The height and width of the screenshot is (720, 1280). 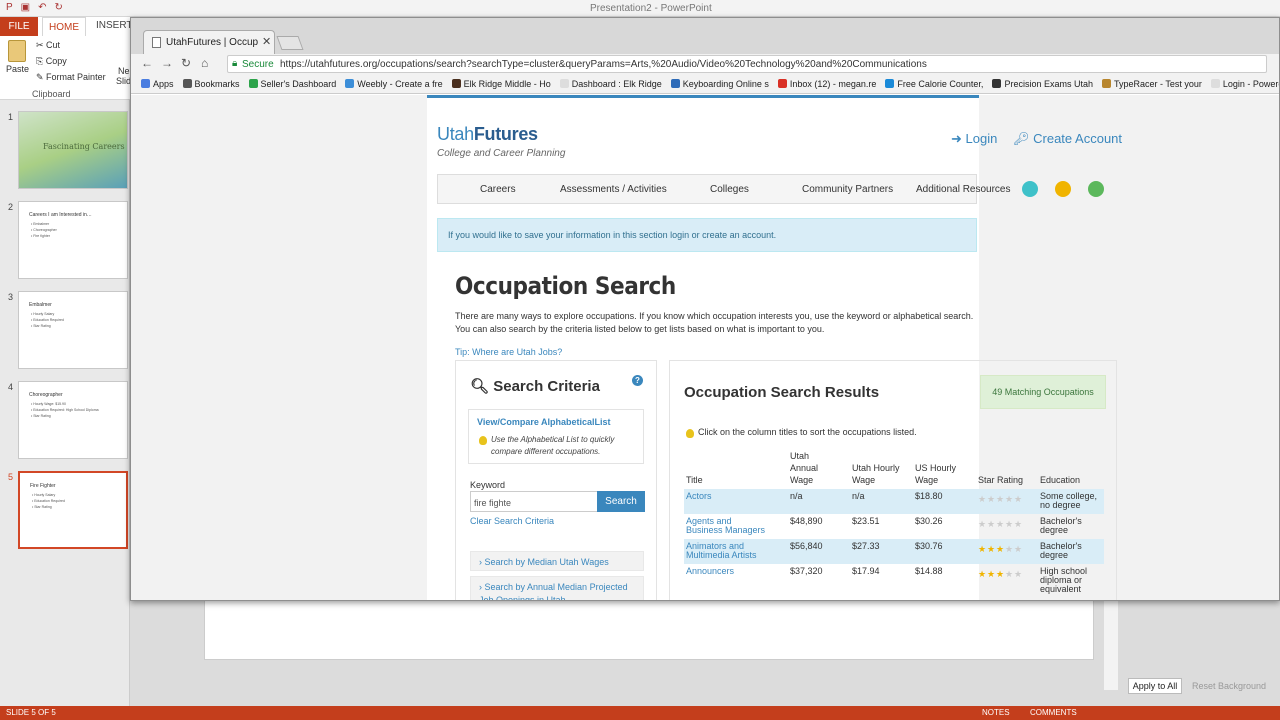 What do you see at coordinates (728, 571) in the screenshot?
I see `occupation-title-link: Announcers` at bounding box center [728, 571].